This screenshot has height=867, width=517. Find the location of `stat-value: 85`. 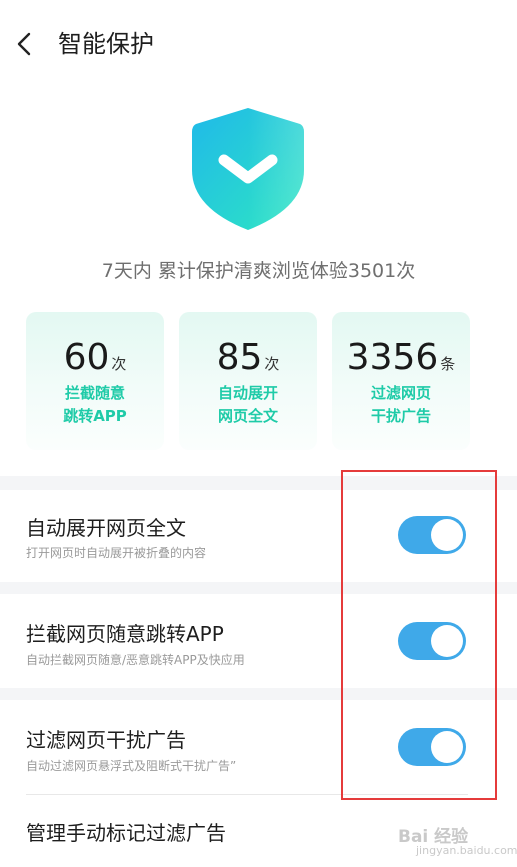

stat-value: 85 is located at coordinates (239, 357).